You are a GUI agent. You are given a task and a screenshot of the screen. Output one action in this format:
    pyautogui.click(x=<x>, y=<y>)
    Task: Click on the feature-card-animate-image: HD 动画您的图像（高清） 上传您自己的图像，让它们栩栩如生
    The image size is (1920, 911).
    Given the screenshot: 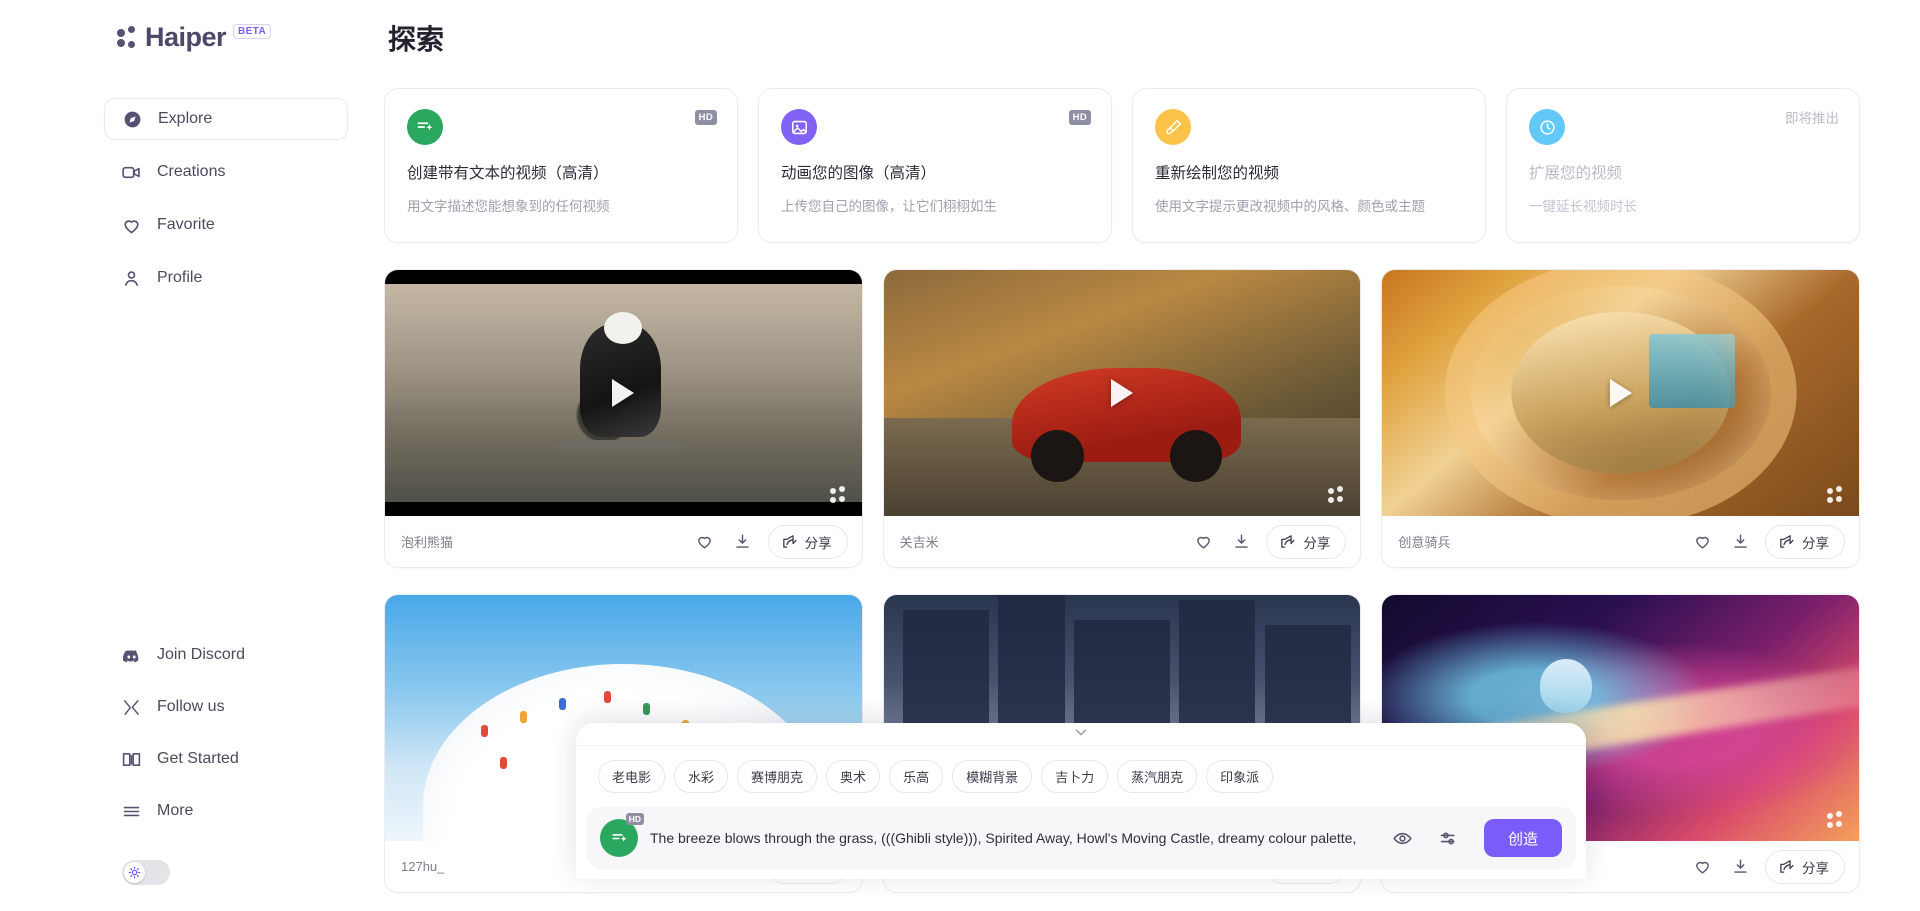 What is the action you would take?
    pyautogui.click(x=935, y=165)
    